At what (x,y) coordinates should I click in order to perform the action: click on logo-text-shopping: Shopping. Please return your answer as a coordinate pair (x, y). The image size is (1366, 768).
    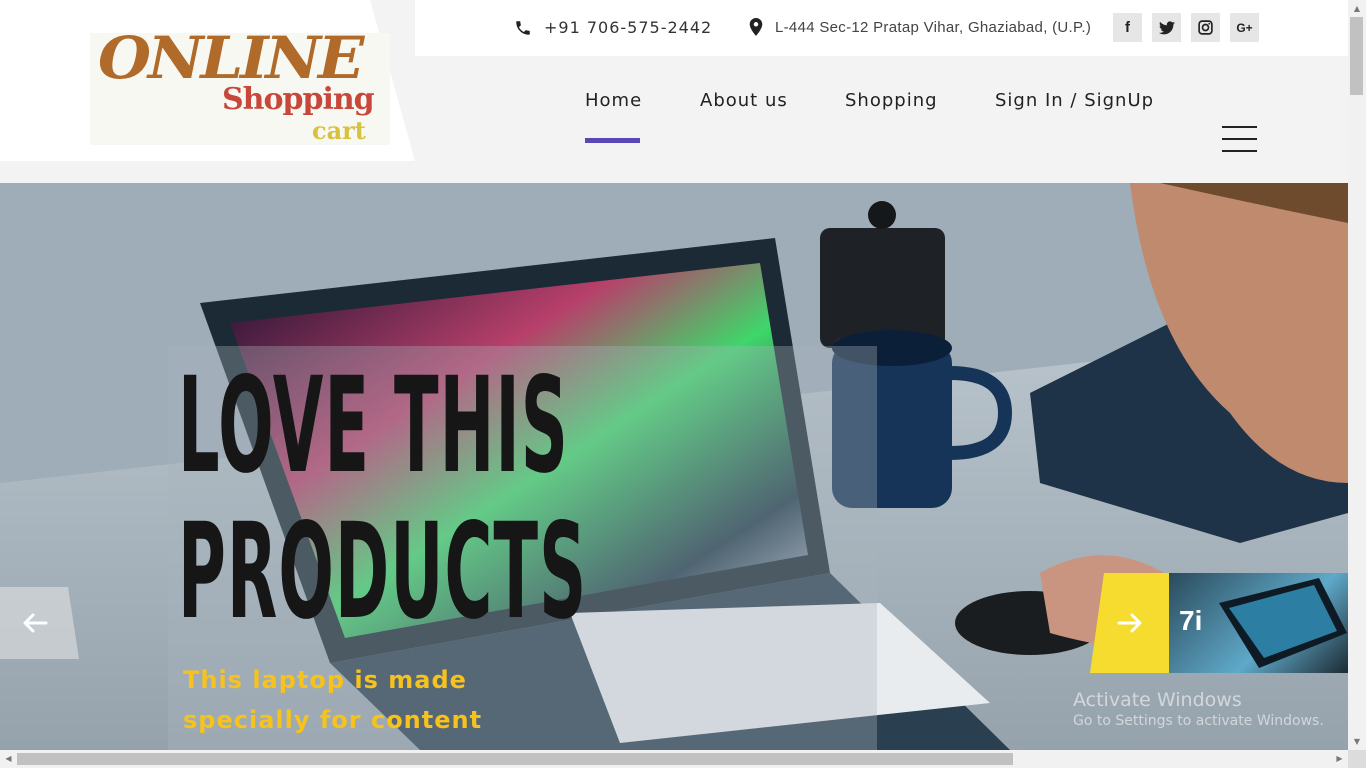
    Looking at the image, I should click on (298, 99).